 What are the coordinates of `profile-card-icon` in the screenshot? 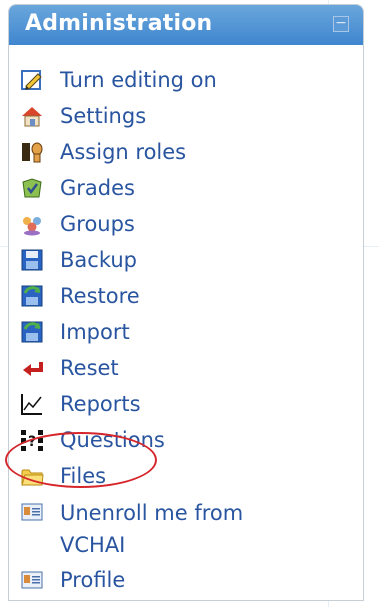 It's located at (32, 580).